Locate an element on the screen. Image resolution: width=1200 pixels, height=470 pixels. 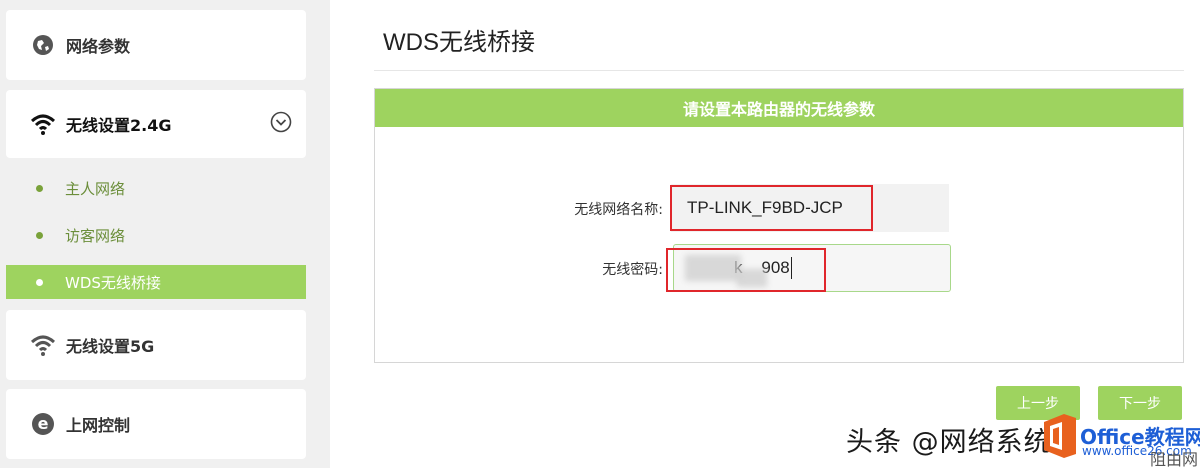
menu-wireless-24g: 无线设置2.4G is located at coordinates (156, 124).